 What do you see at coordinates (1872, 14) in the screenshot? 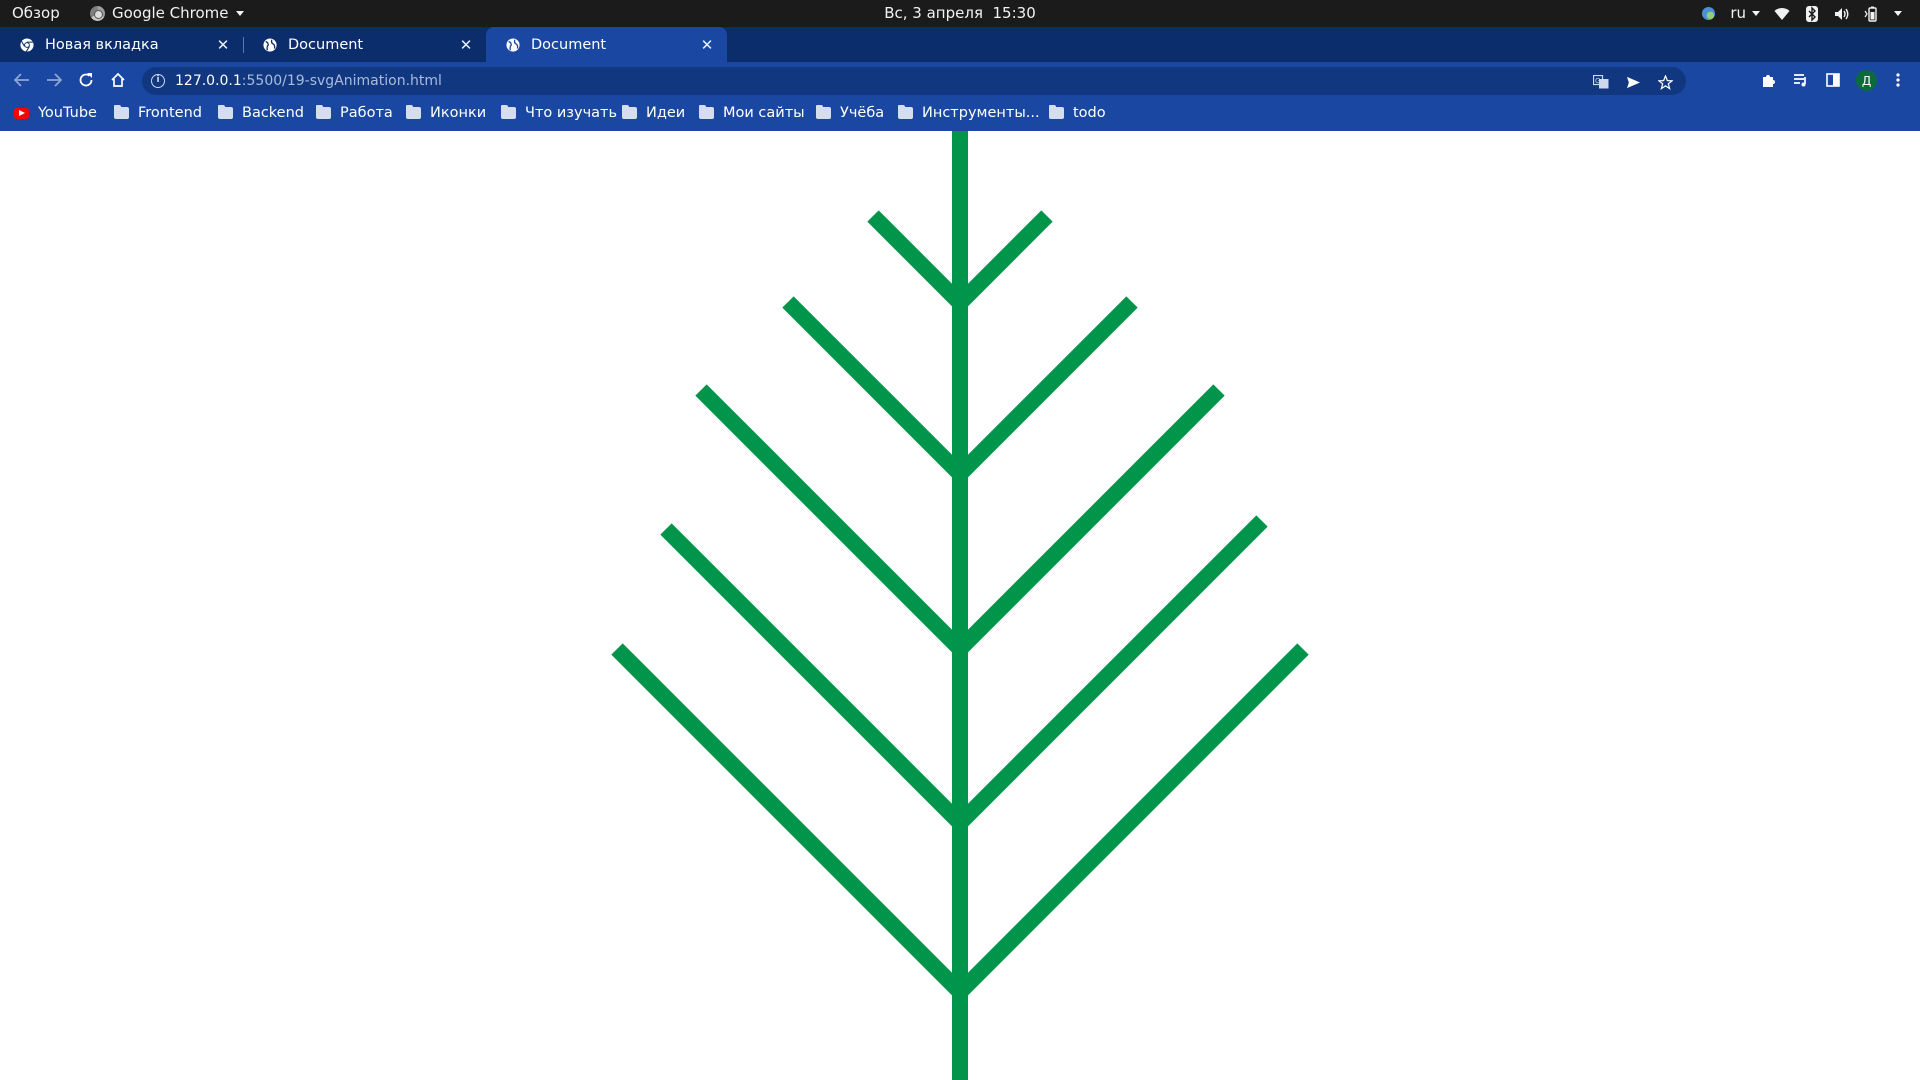
I see `battery-icon` at bounding box center [1872, 14].